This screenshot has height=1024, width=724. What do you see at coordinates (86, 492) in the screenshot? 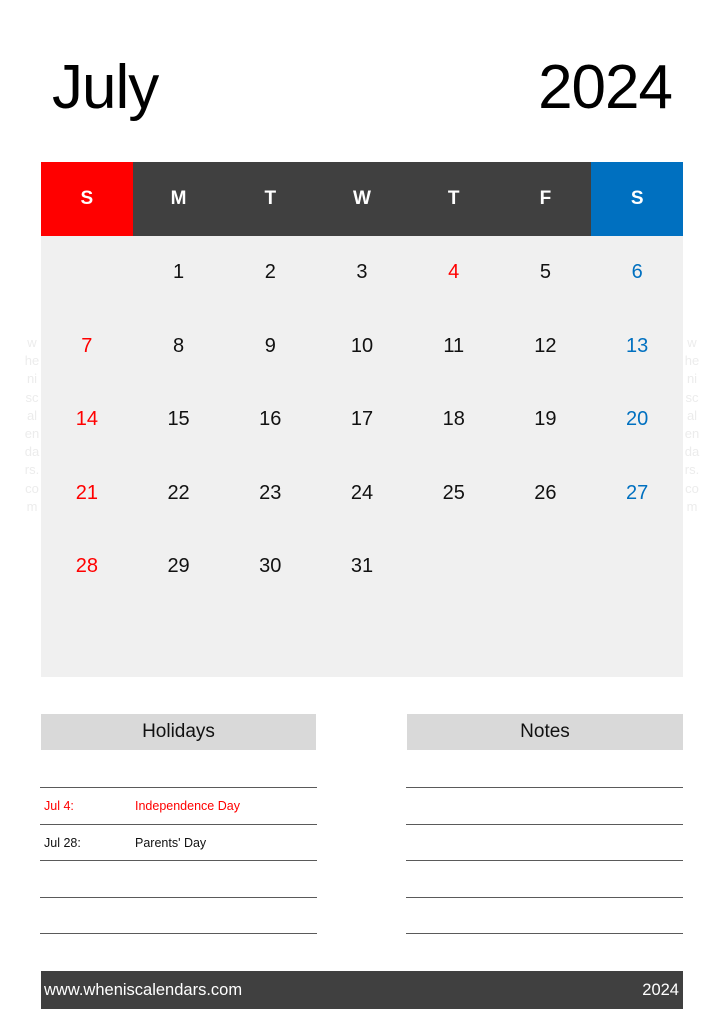
I see `day-cell: 21` at bounding box center [86, 492].